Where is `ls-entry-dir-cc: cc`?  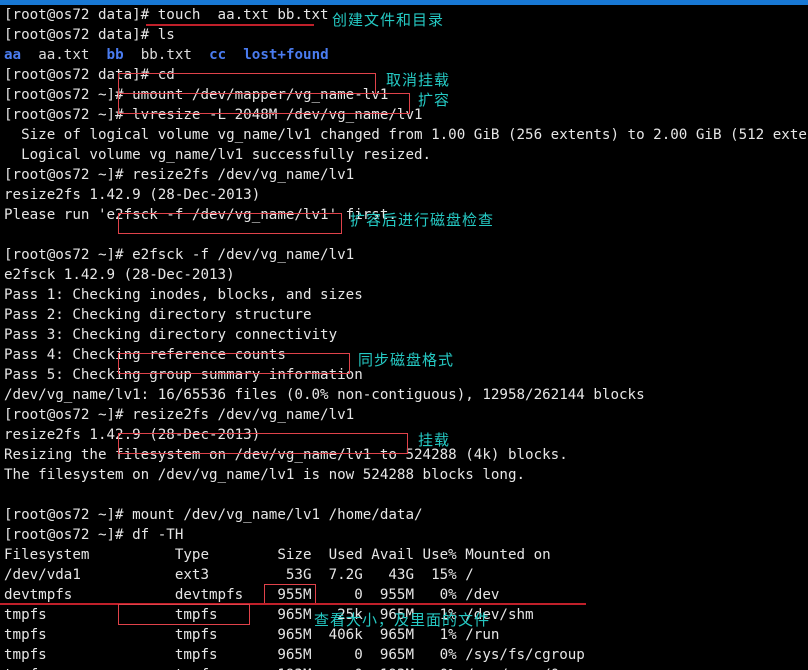
ls-entry-dir-cc: cc is located at coordinates (218, 55).